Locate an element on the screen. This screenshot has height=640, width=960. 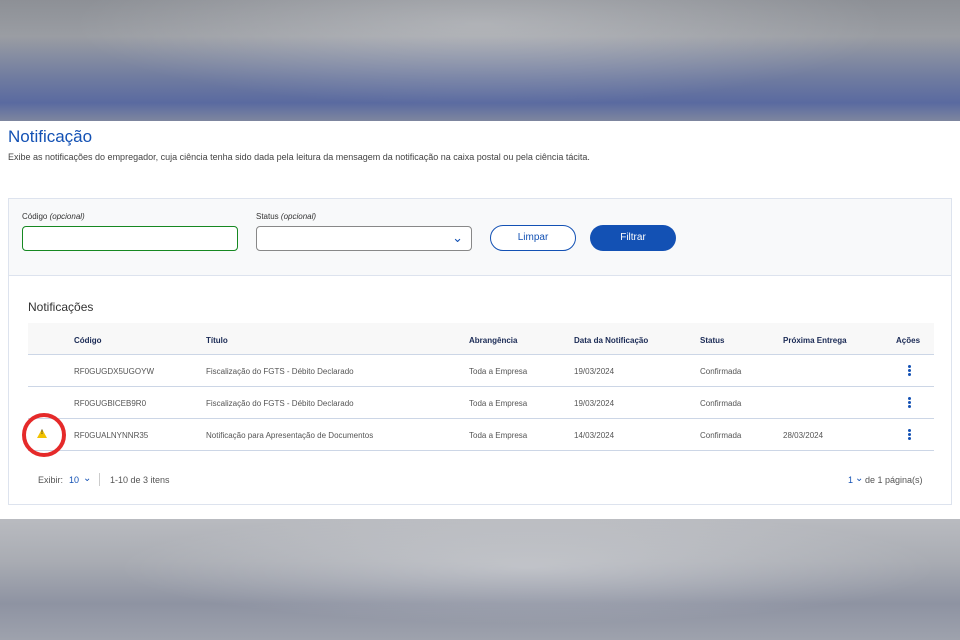
clear-button: Limpar is located at coordinates (533, 238).